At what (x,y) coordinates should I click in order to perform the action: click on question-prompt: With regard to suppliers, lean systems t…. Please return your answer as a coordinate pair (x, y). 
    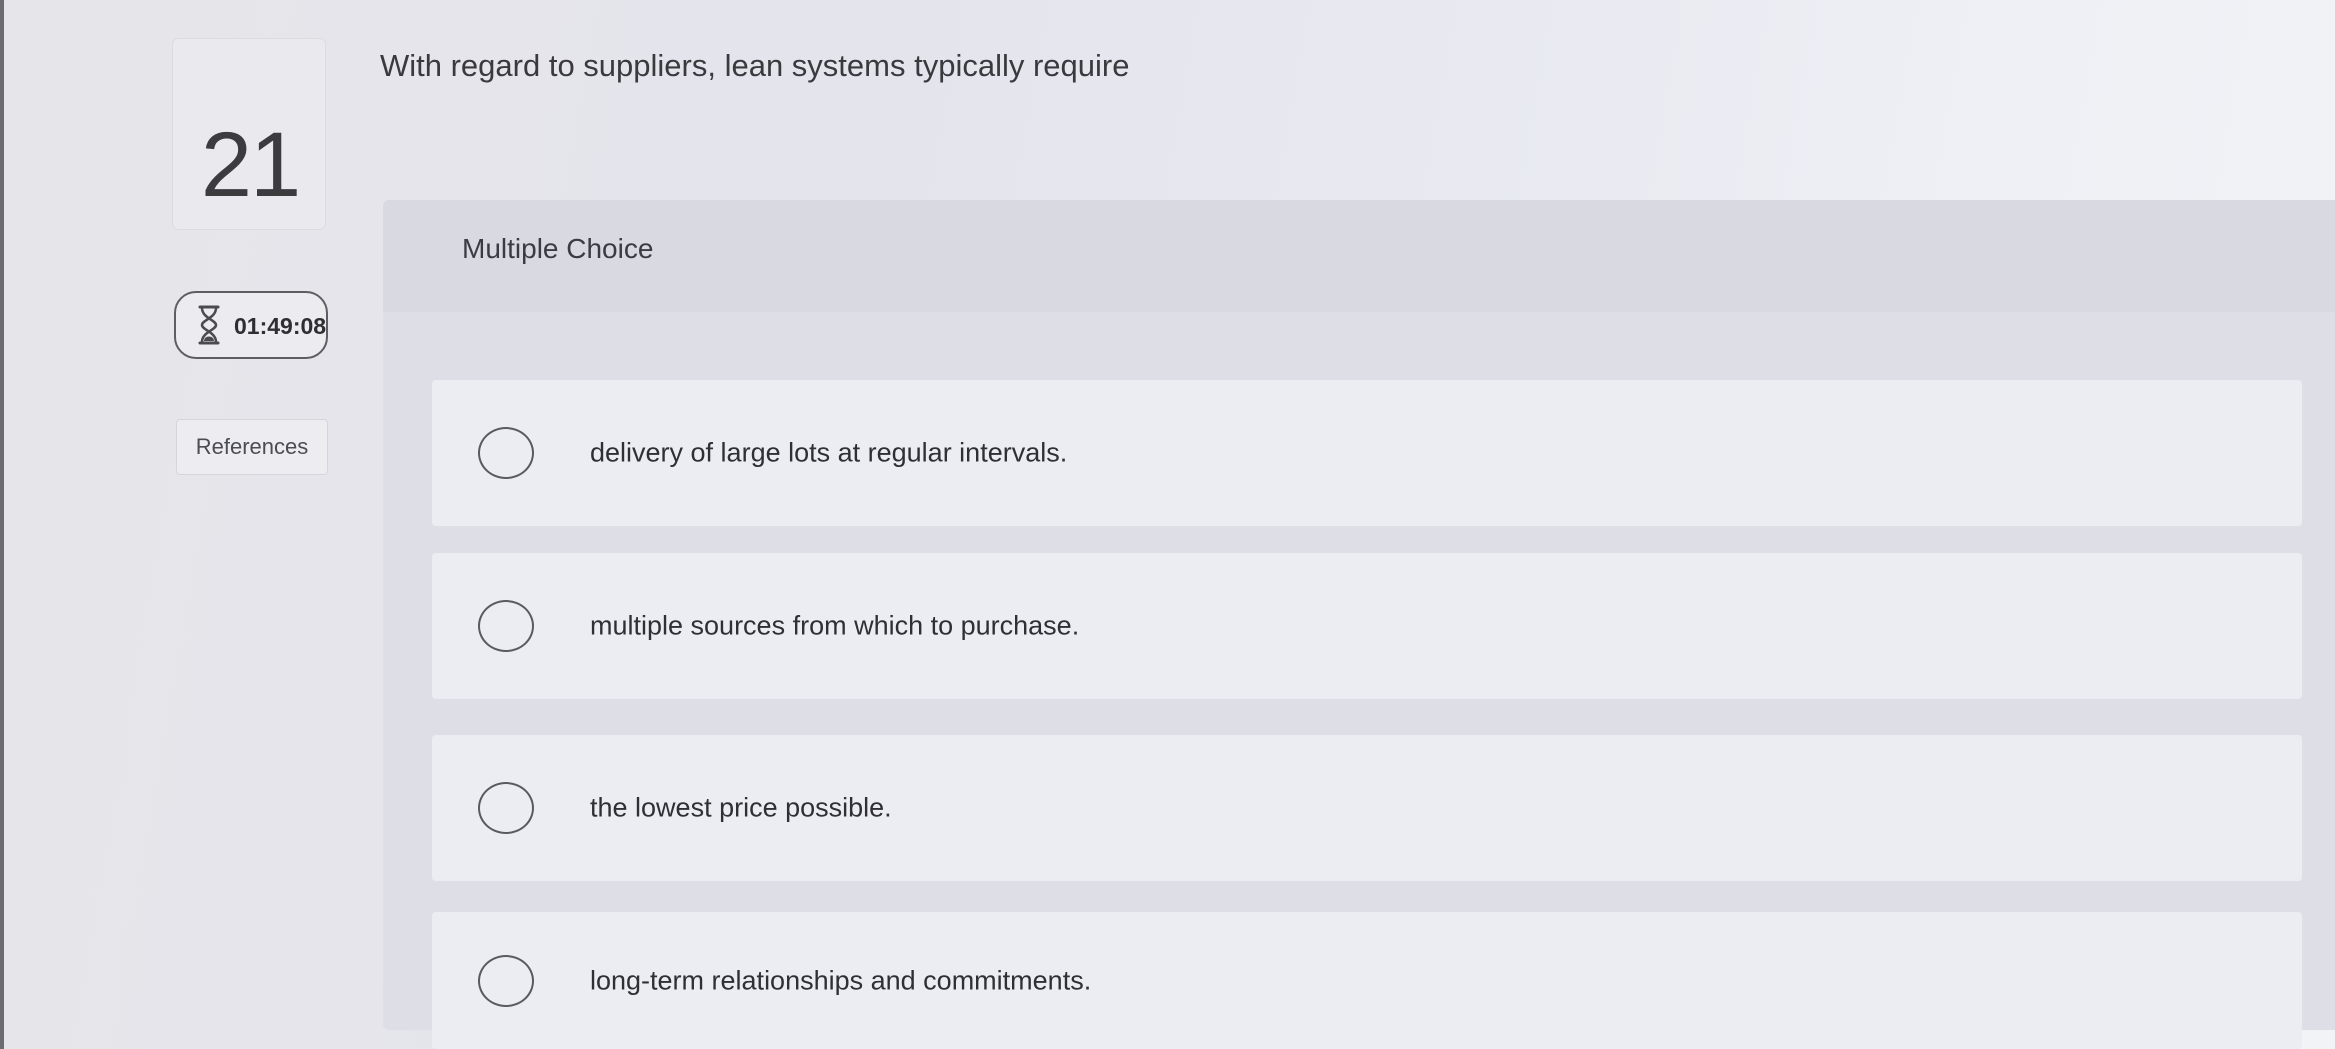
    Looking at the image, I should click on (755, 65).